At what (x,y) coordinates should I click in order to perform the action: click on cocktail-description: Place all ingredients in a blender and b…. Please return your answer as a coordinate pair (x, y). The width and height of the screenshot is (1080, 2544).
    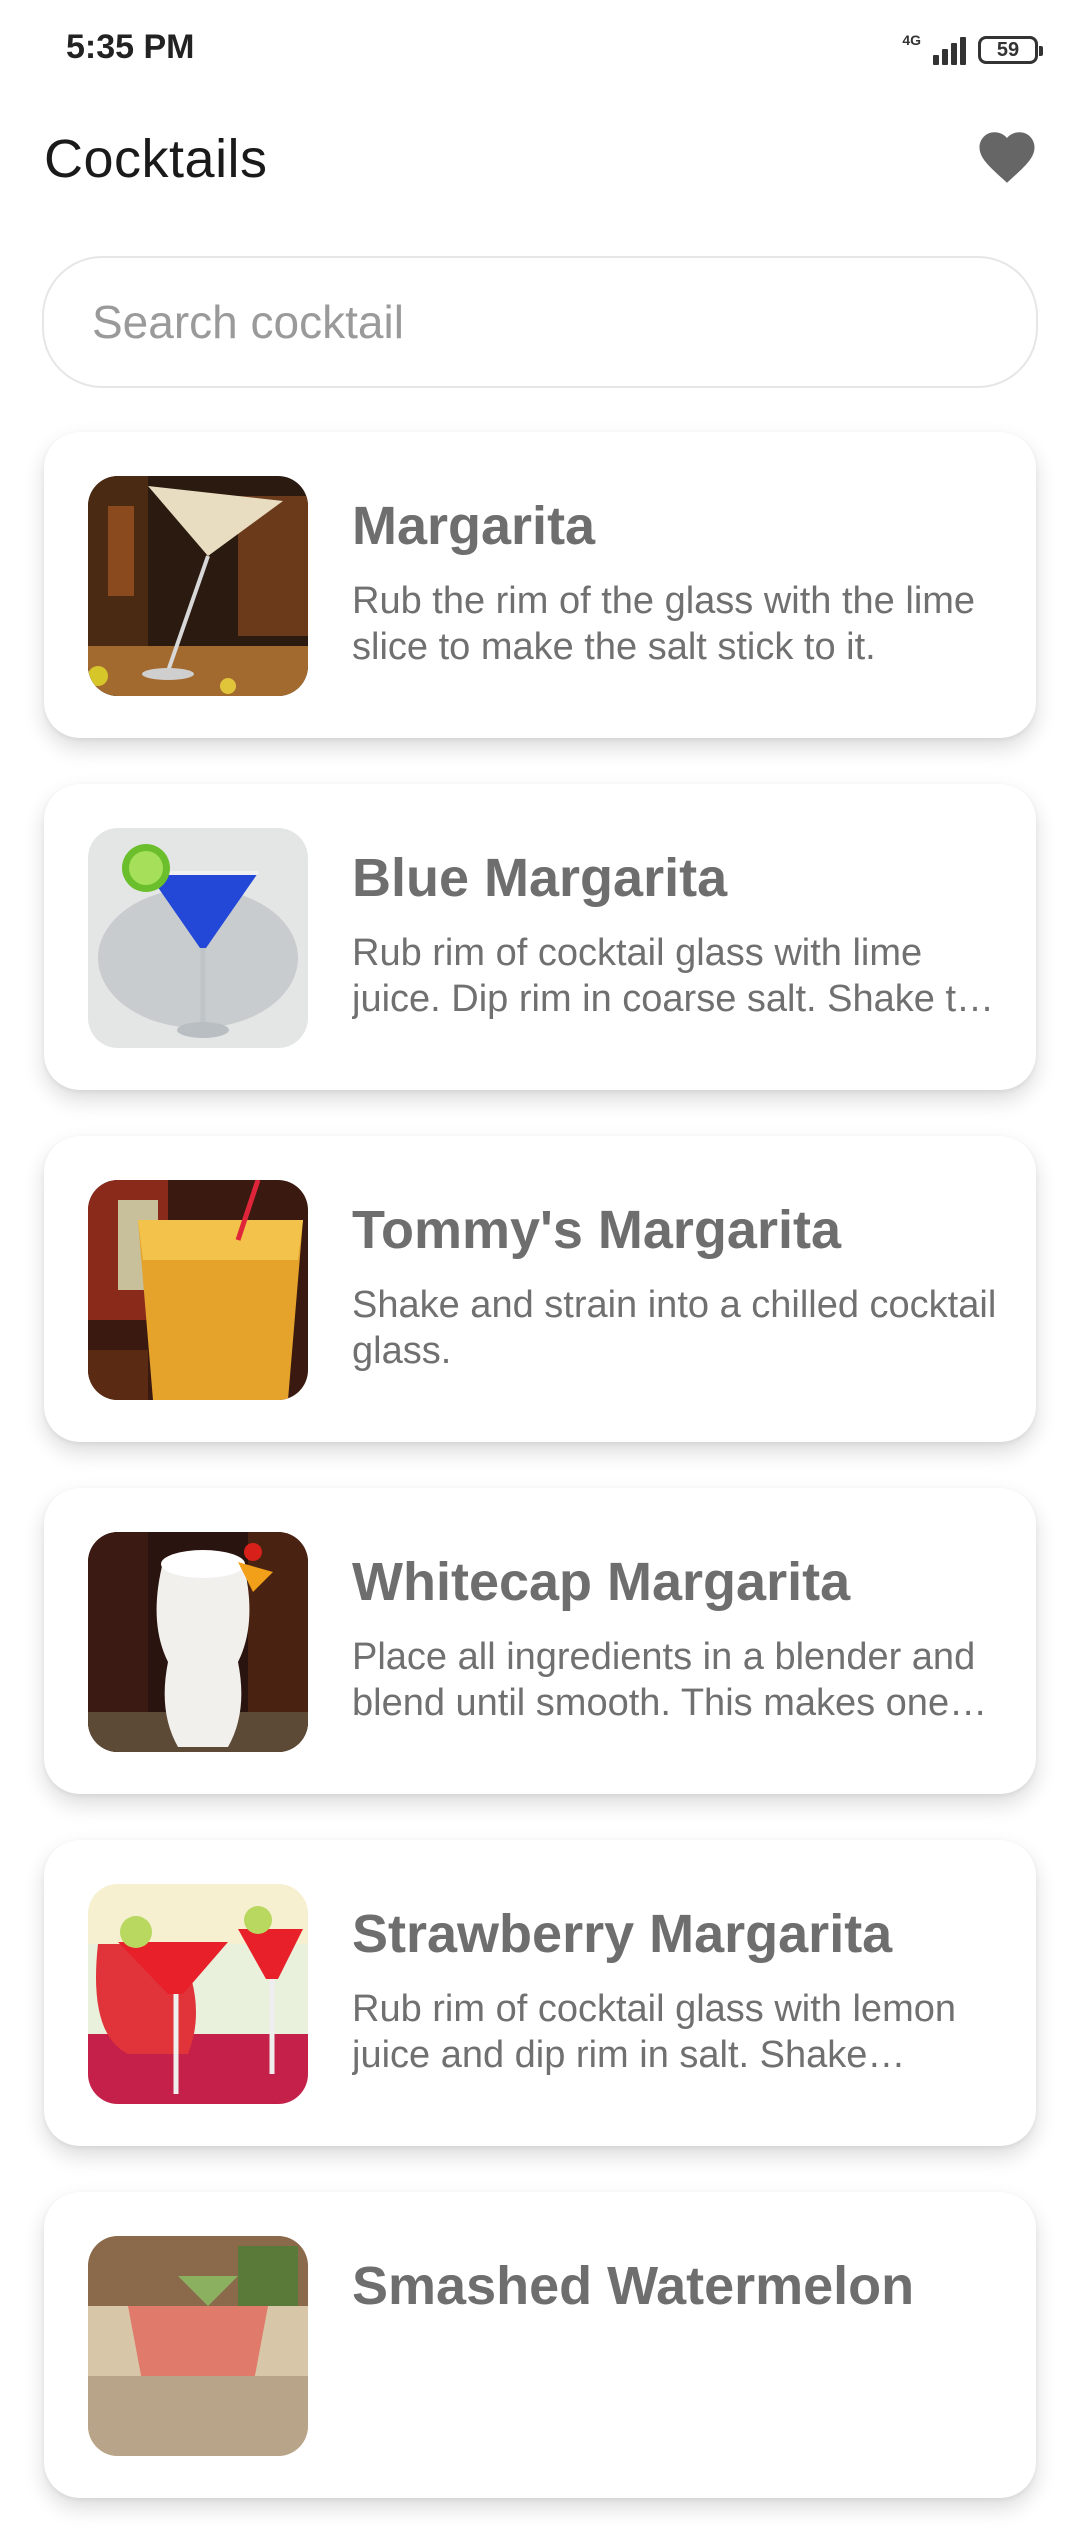
    Looking at the image, I should click on (664, 1680).